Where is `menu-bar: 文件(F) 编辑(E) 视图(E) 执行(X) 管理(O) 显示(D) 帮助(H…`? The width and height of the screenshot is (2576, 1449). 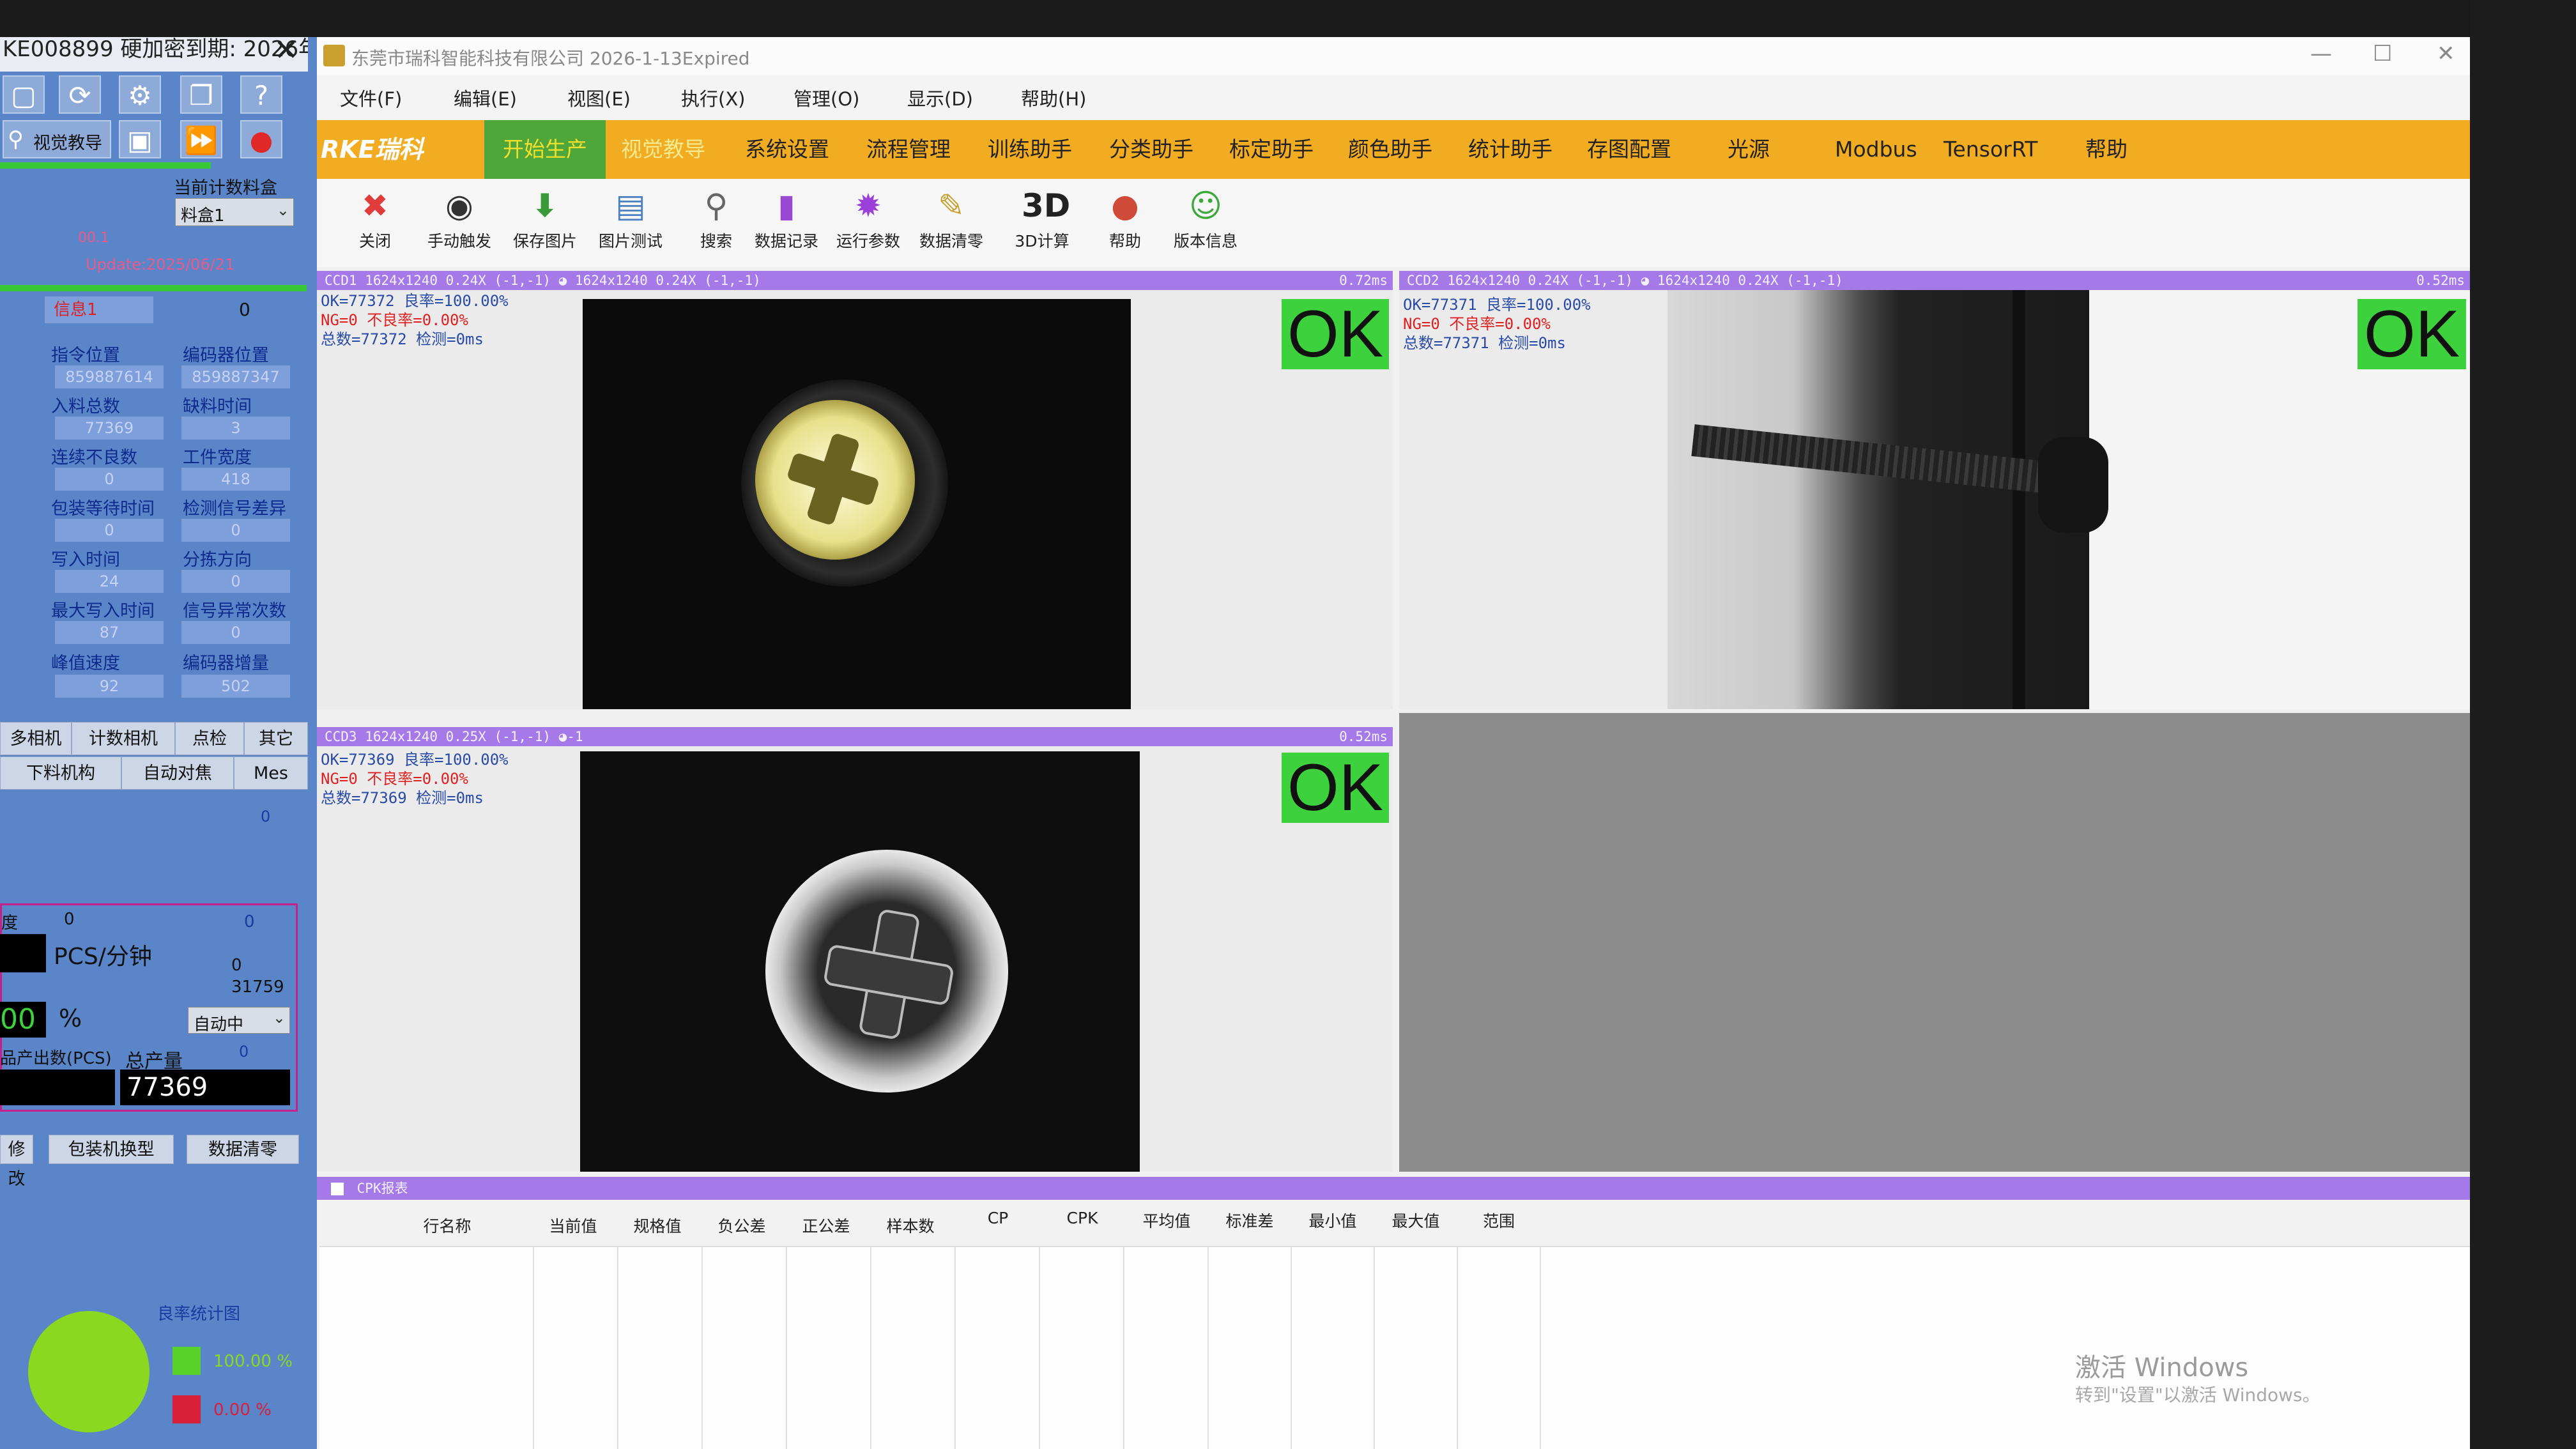
menu-bar: 文件(F) 编辑(E) 视图(E) 执行(X) 管理(O) 显示(D) 帮助(H… is located at coordinates (1393, 97).